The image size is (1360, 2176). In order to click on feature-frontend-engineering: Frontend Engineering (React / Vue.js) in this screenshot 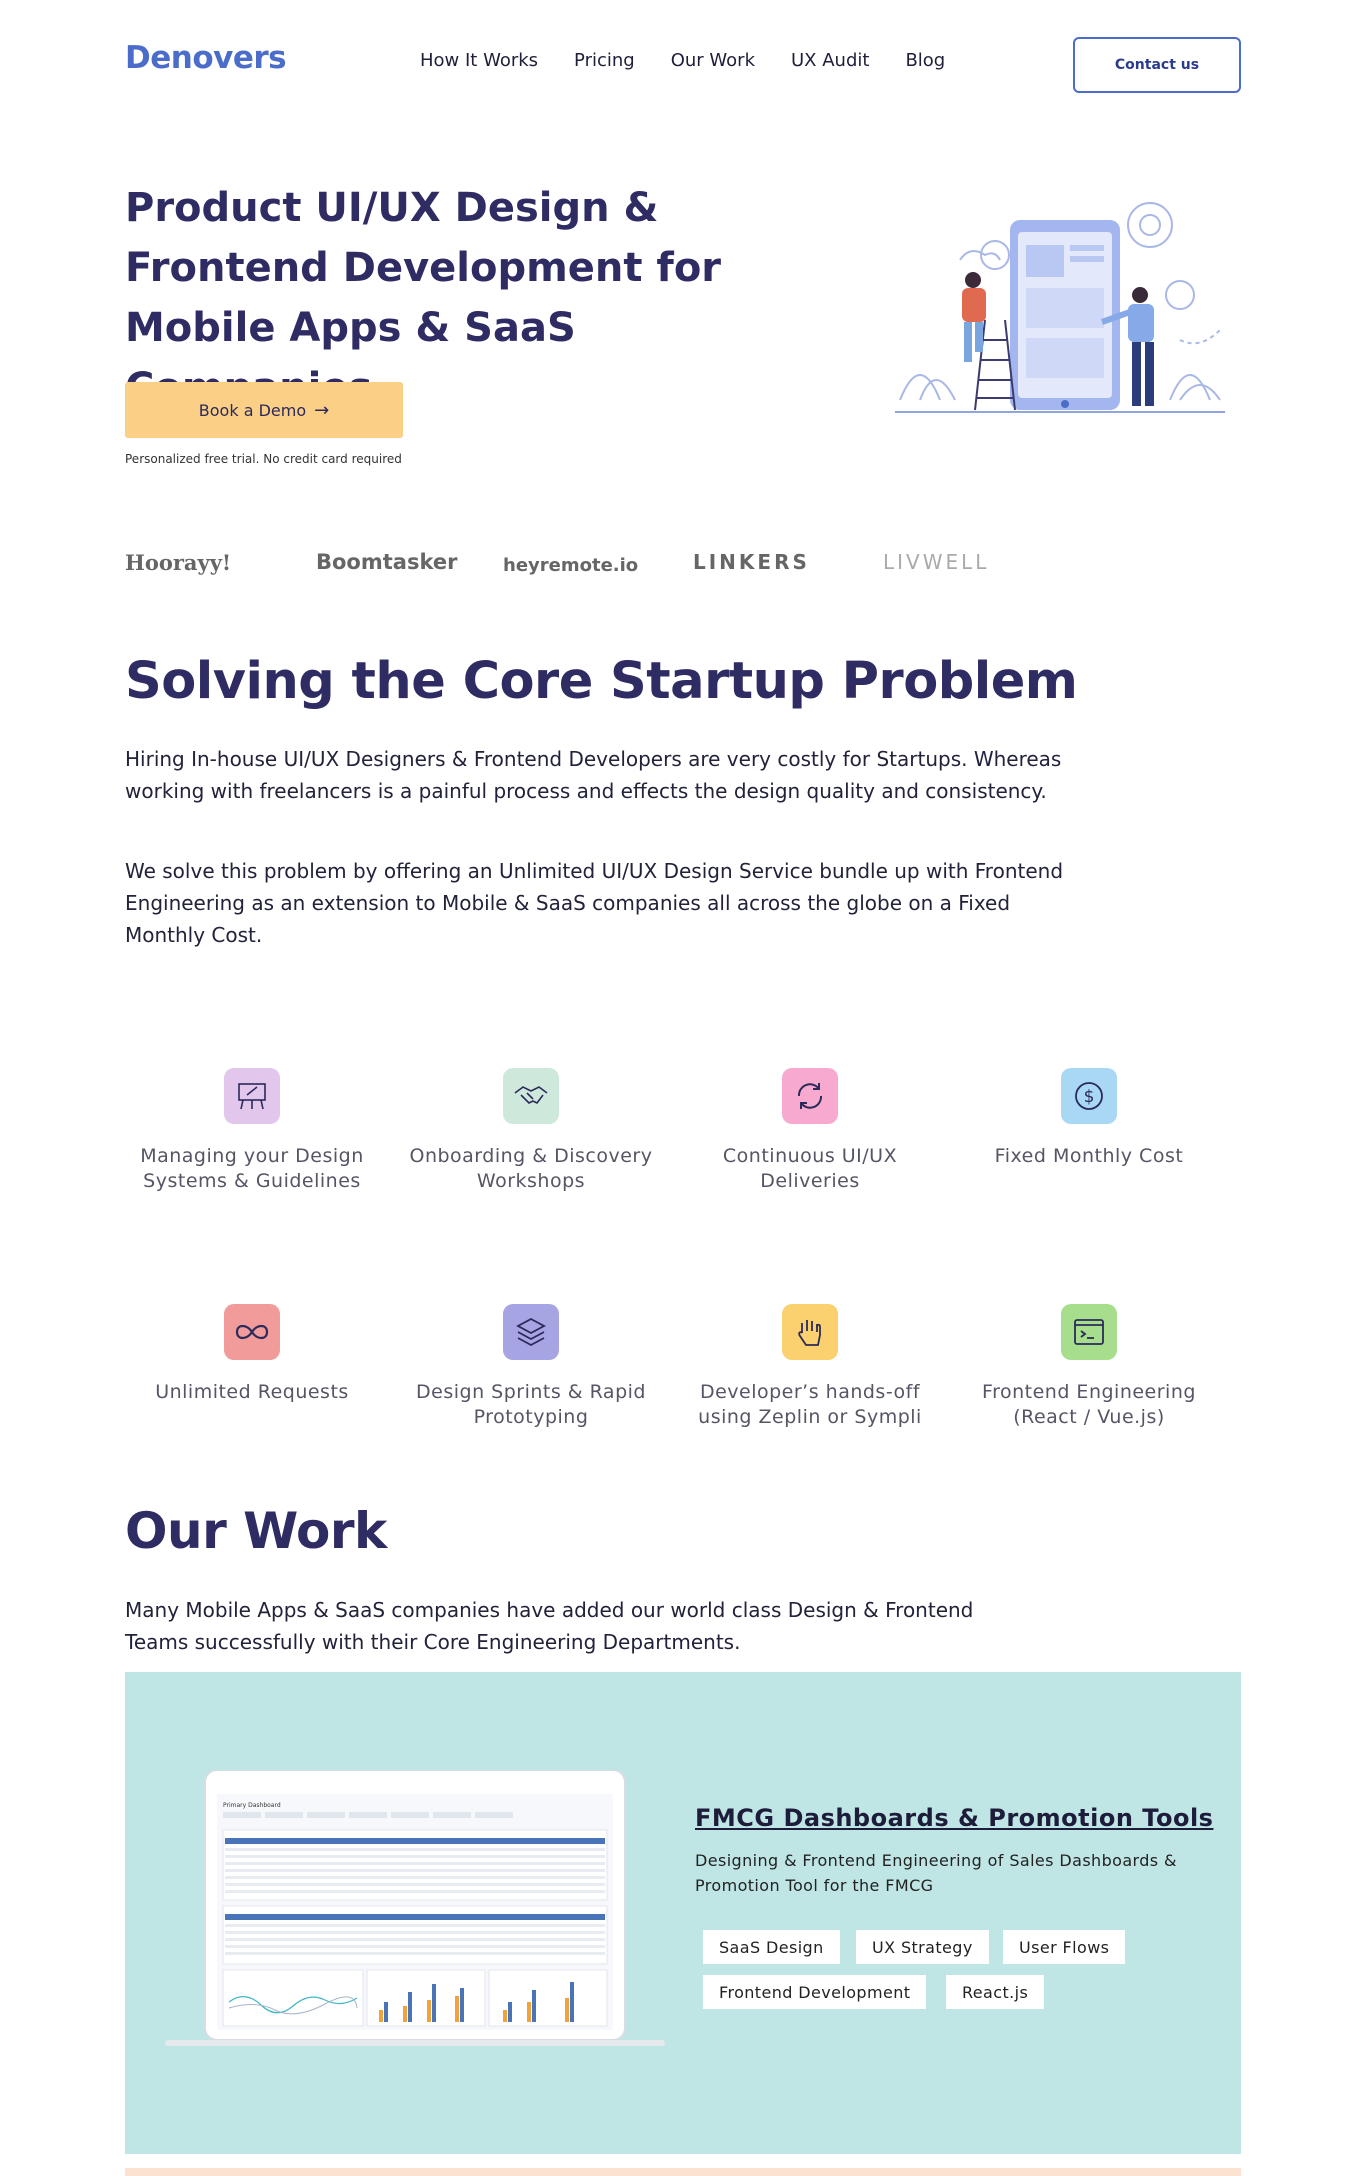, I will do `click(1089, 1367)`.